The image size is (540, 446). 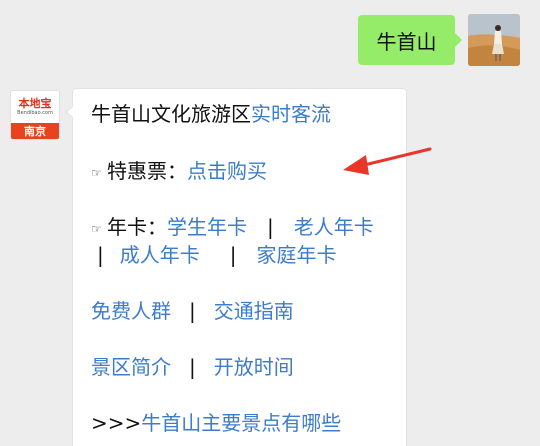 I want to click on logo-sub-text: Bendibao.com, so click(x=35, y=113).